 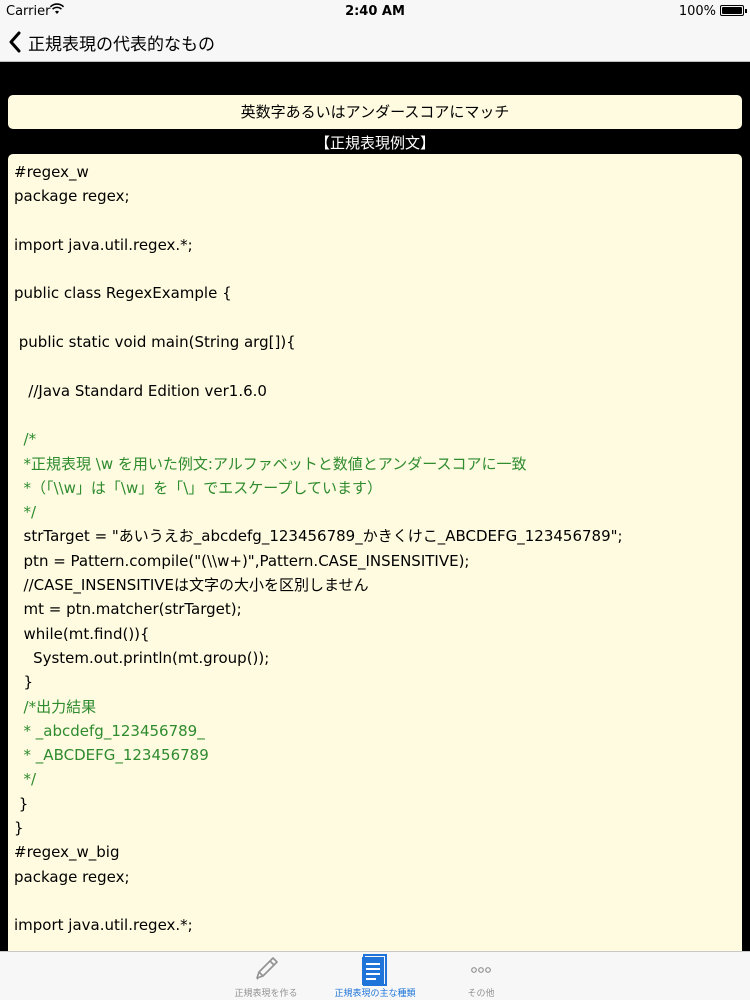 I want to click on code-comment-line: /*出力結果, so click(x=55, y=706).